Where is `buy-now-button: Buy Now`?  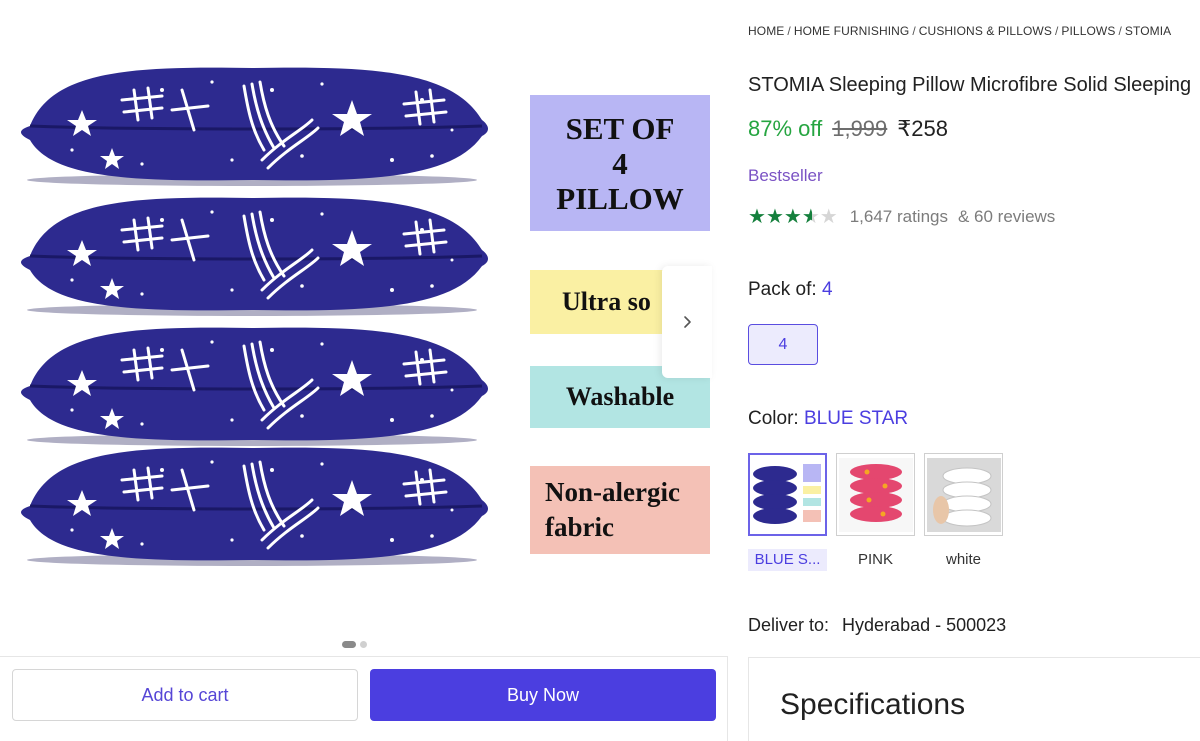
buy-now-button: Buy Now is located at coordinates (543, 695).